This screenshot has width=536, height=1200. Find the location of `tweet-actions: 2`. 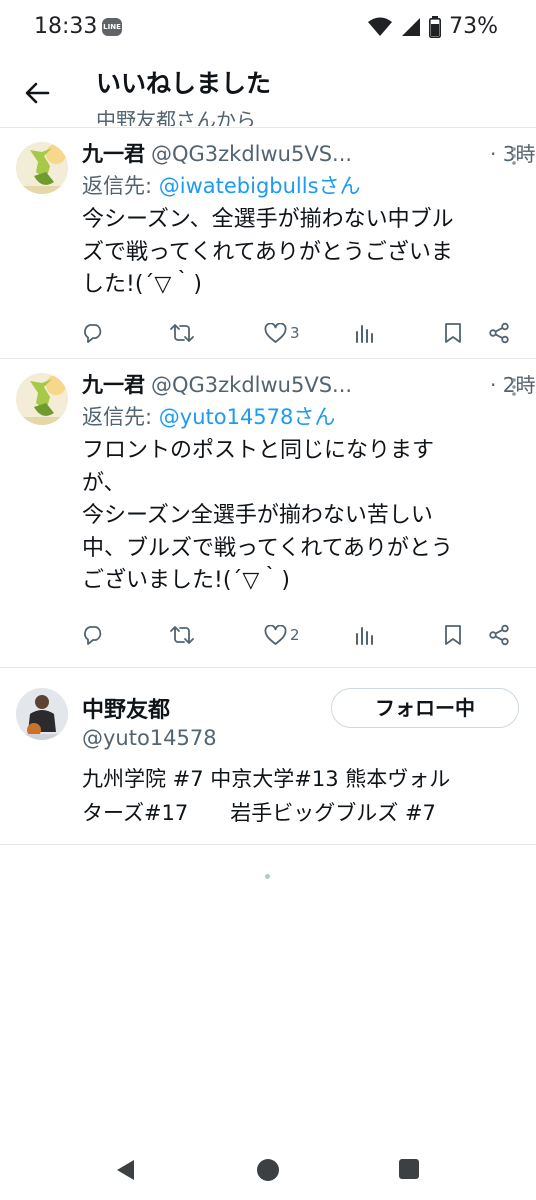

tweet-actions: 2 is located at coordinates (268, 636).